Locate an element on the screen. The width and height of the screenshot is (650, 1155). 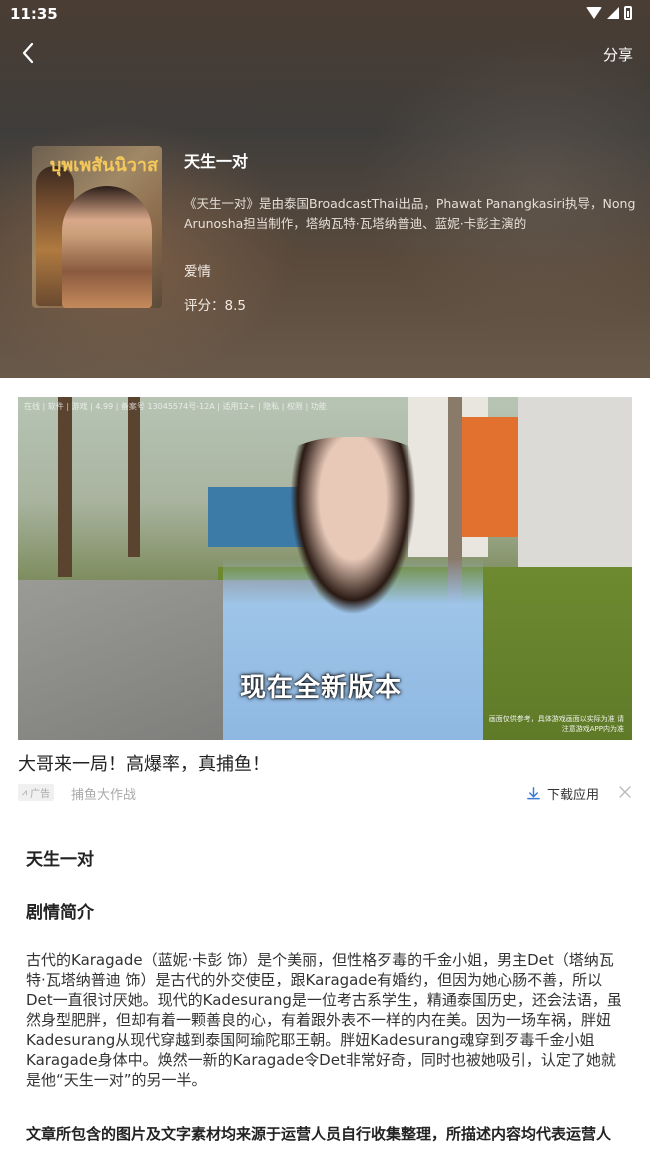
ad-badge-label: 广告 is located at coordinates (40, 794).